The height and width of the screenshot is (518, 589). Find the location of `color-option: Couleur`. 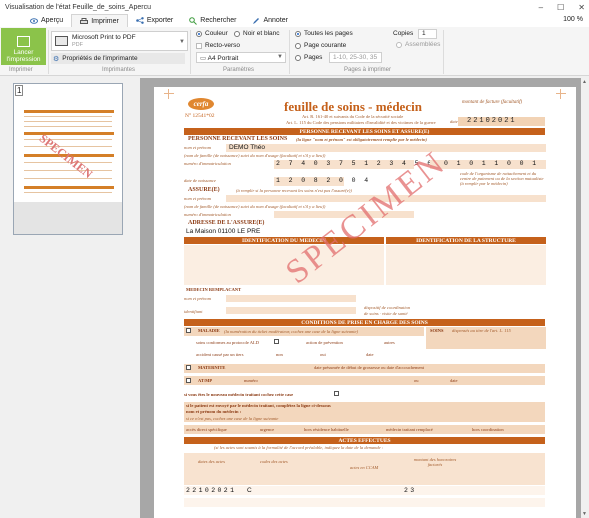

color-option: Couleur is located at coordinates (212, 33).